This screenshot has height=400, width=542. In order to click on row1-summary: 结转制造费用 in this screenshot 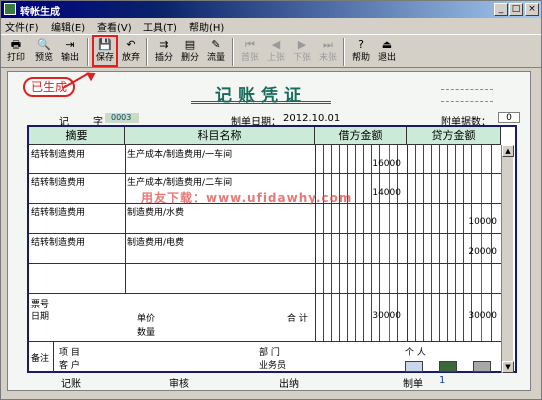, I will do `click(58, 153)`.